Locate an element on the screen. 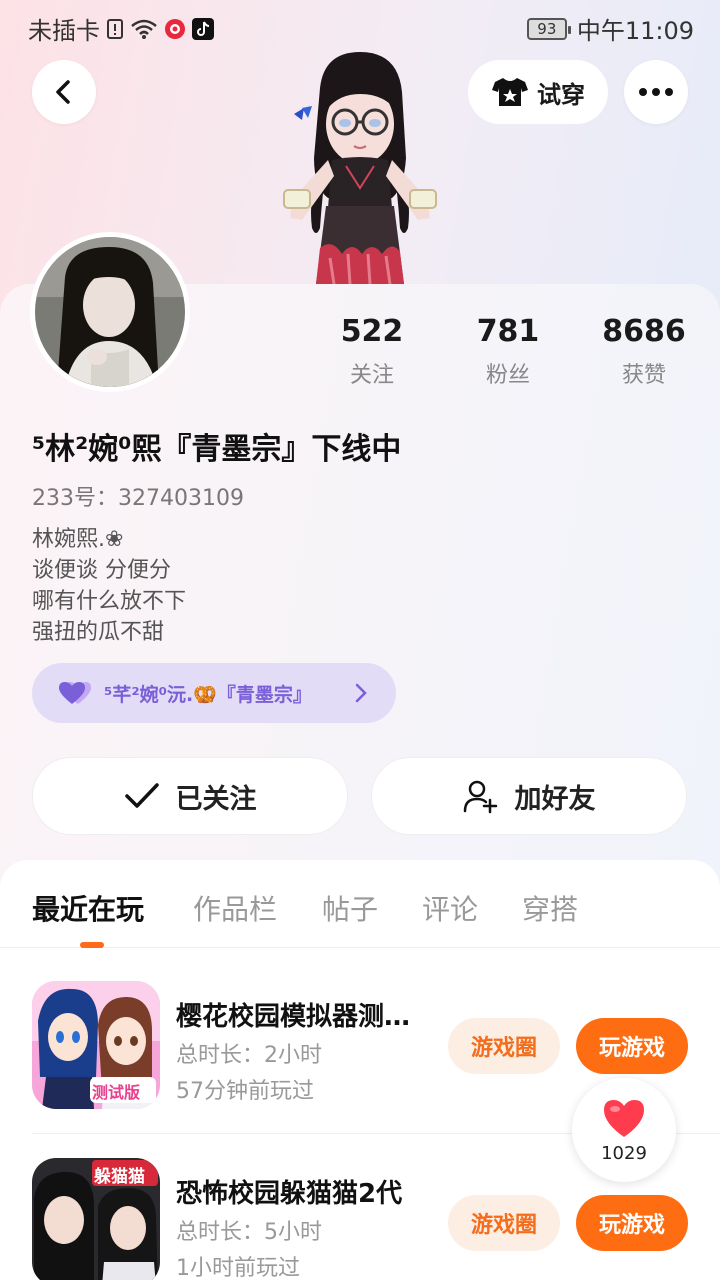  sim-alert-icon is located at coordinates (115, 29).